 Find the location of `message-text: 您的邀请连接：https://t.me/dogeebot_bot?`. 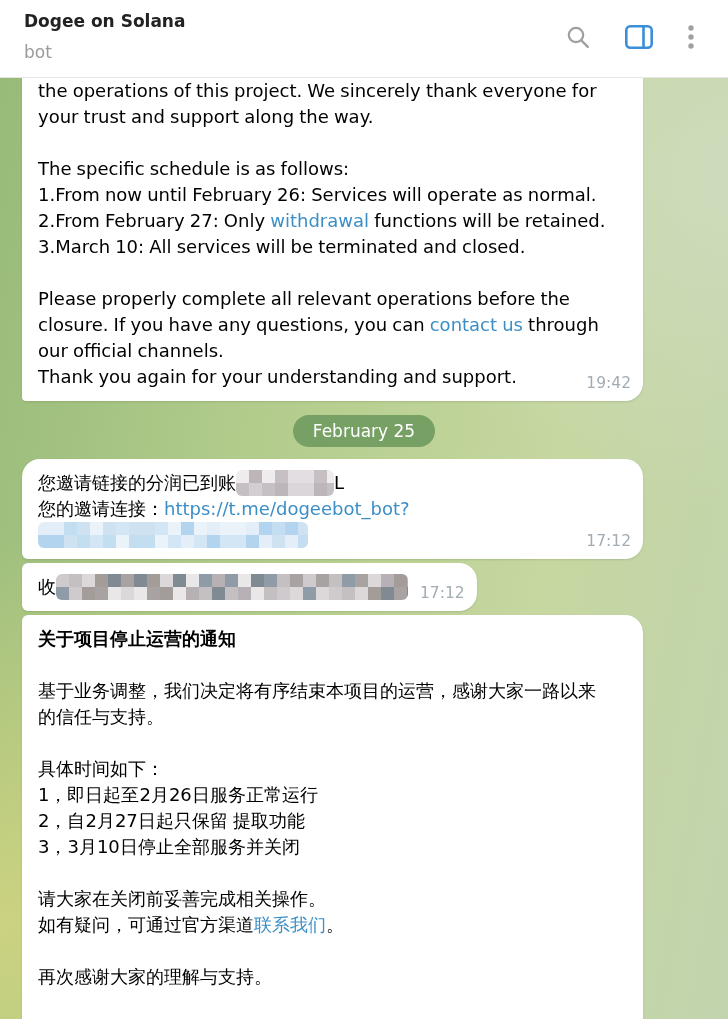

message-text: 您的邀请连接：https://t.me/dogeebot_bot? is located at coordinates (224, 509).